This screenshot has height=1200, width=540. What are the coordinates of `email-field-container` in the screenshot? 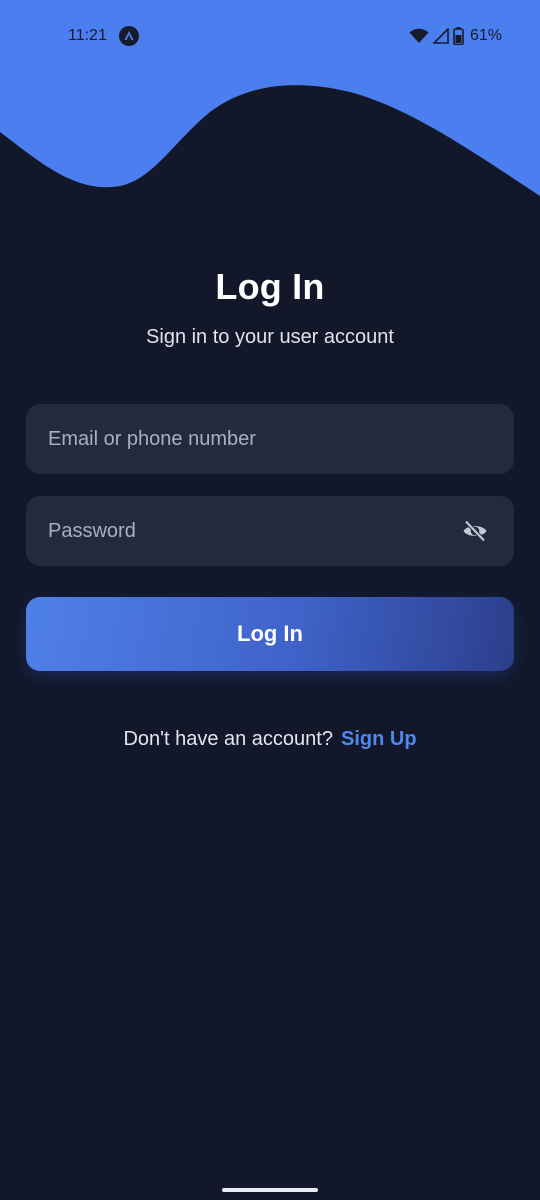 It's located at (270, 439).